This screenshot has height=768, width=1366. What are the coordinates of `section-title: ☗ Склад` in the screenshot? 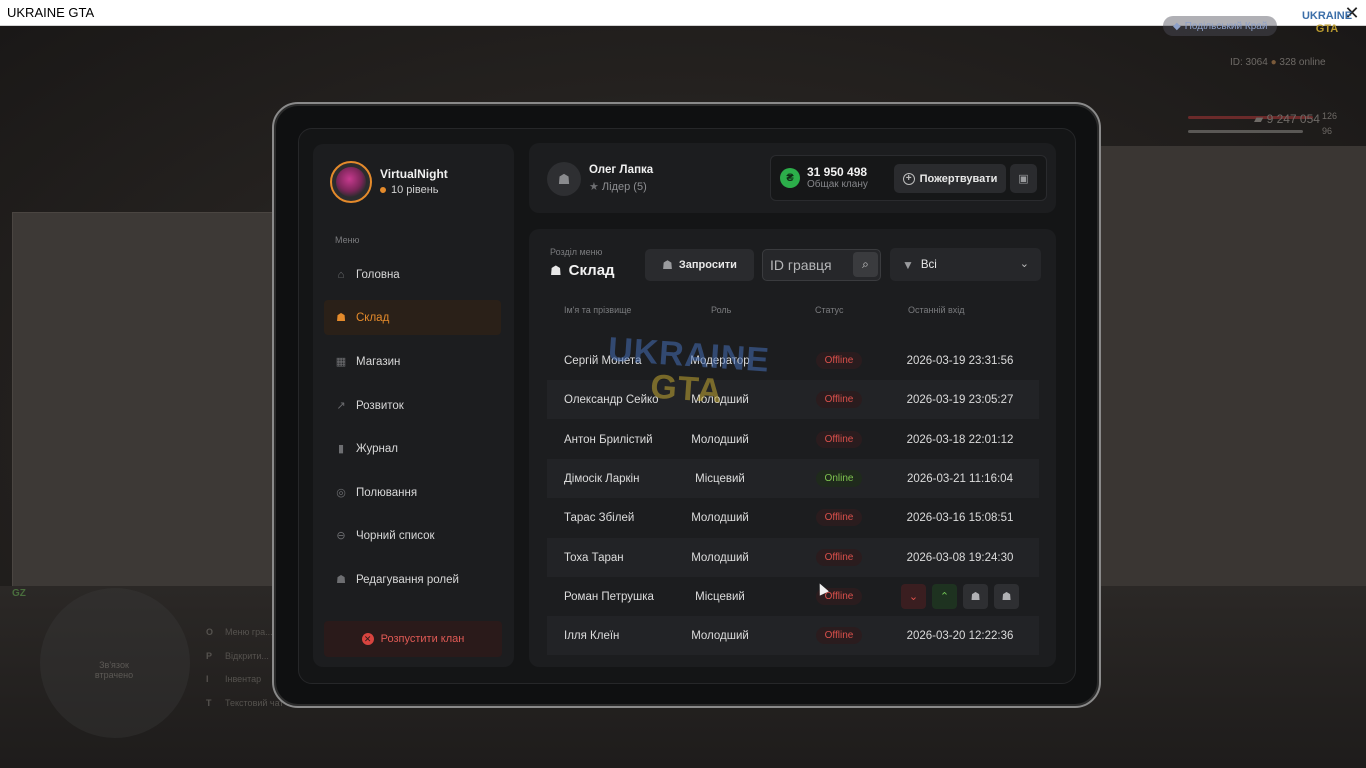 It's located at (582, 270).